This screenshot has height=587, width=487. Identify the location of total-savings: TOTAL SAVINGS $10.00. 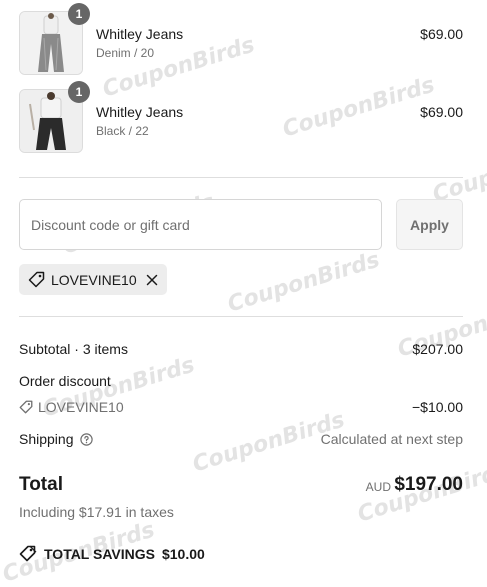
(112, 553).